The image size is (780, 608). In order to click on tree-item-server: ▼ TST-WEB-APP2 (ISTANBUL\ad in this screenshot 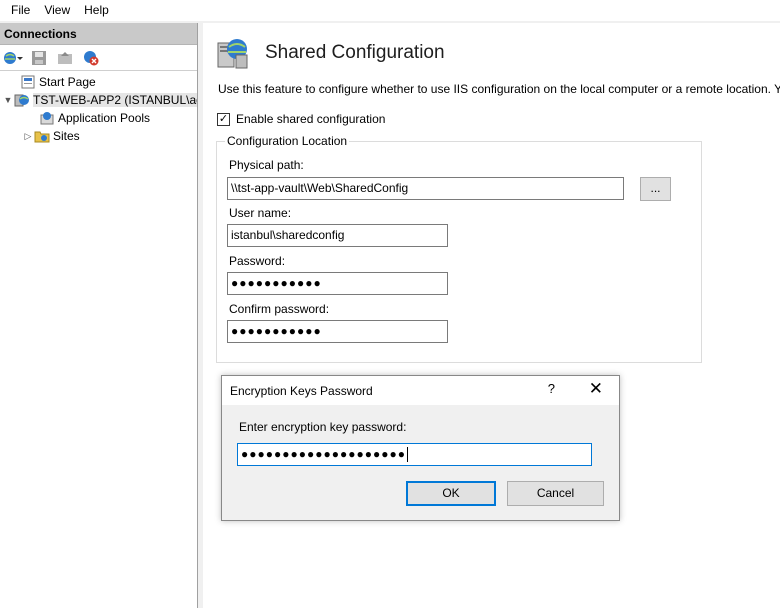, I will do `click(98, 100)`.